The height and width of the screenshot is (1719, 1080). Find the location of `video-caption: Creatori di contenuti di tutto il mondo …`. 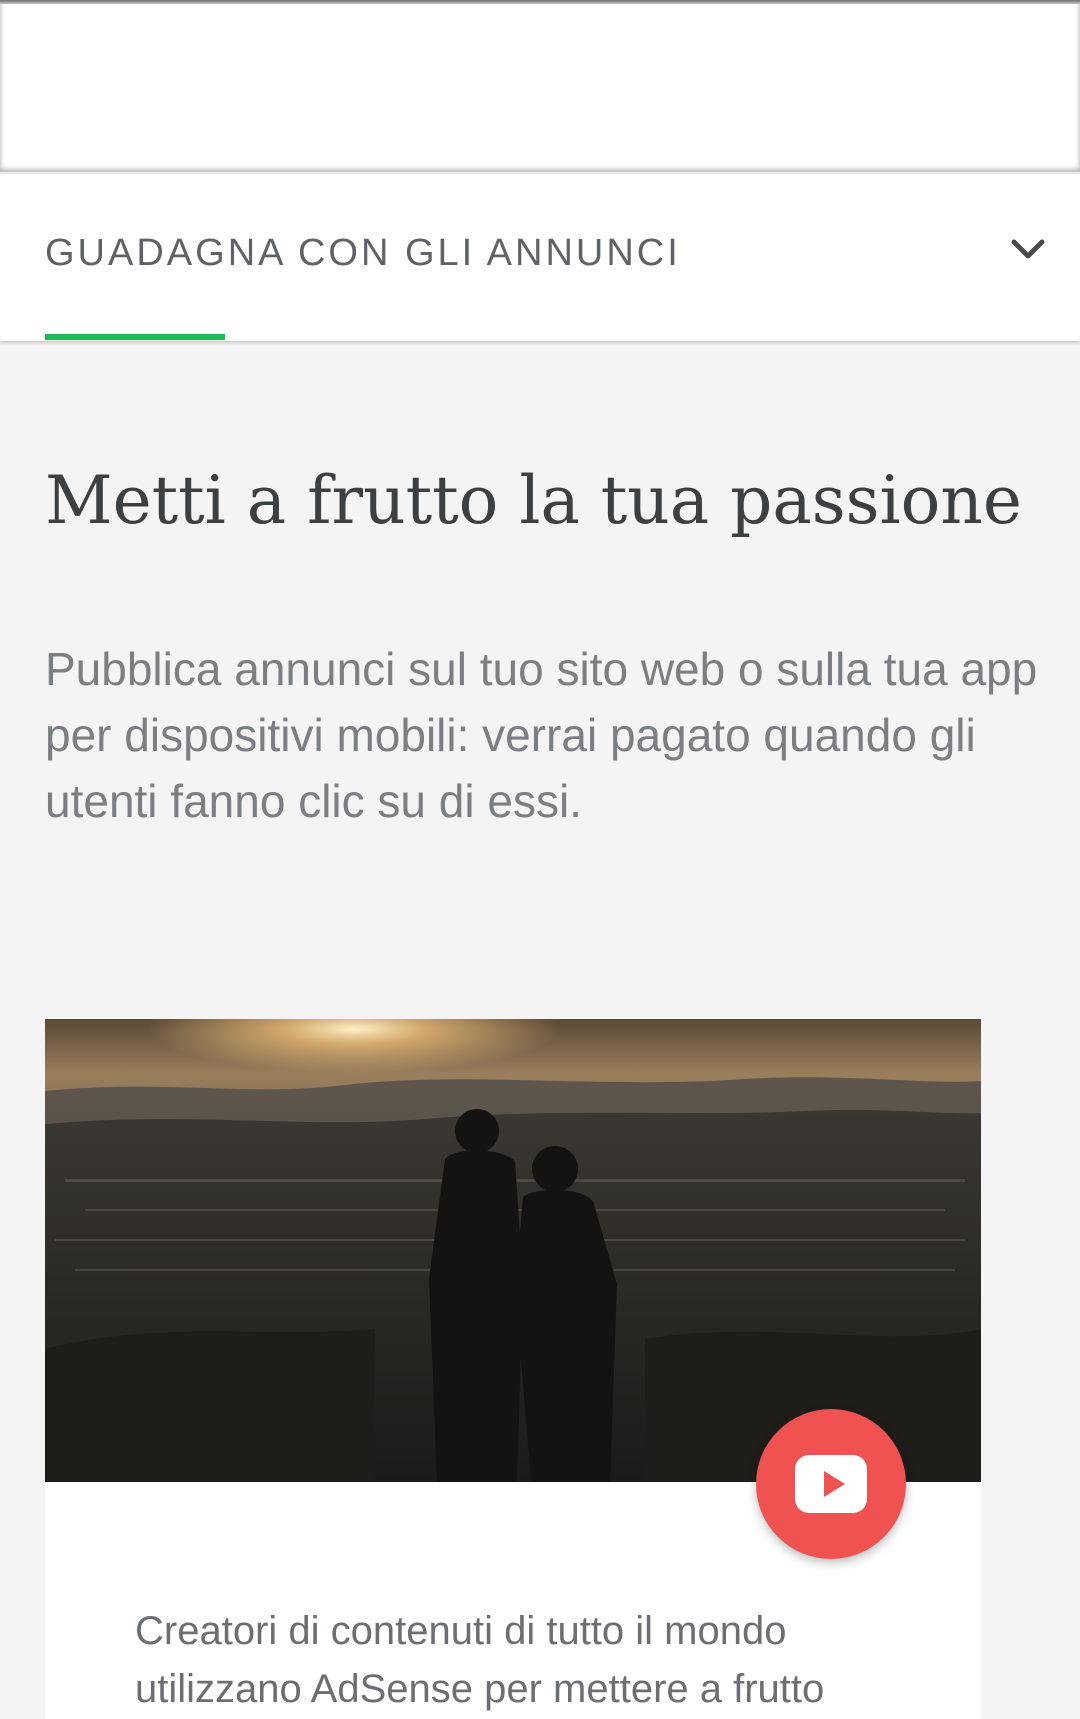

video-caption: Creatori di contenuti di tutto il mondo … is located at coordinates (480, 1660).